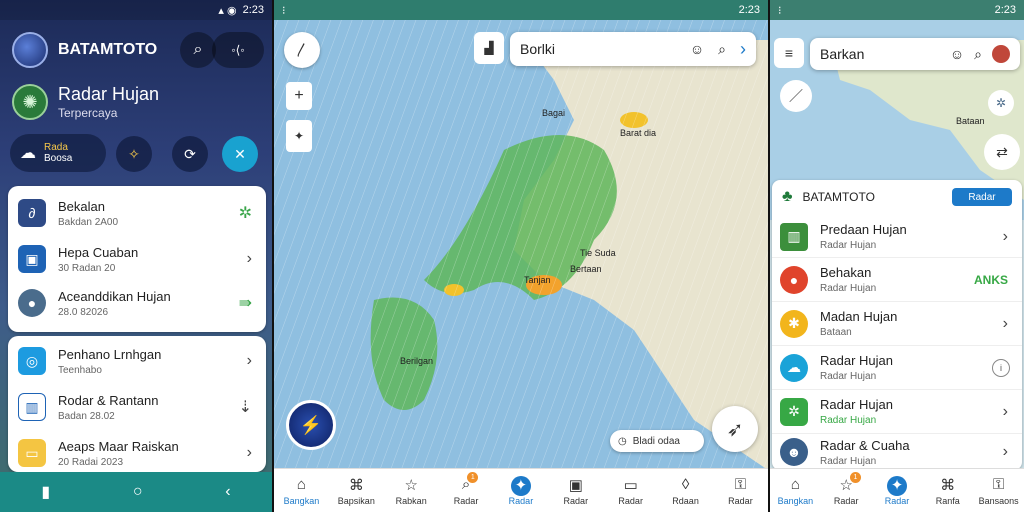 The width and height of the screenshot is (1024, 512). I want to click on nav-apps: ⌘ Ranfa, so click(948, 491).